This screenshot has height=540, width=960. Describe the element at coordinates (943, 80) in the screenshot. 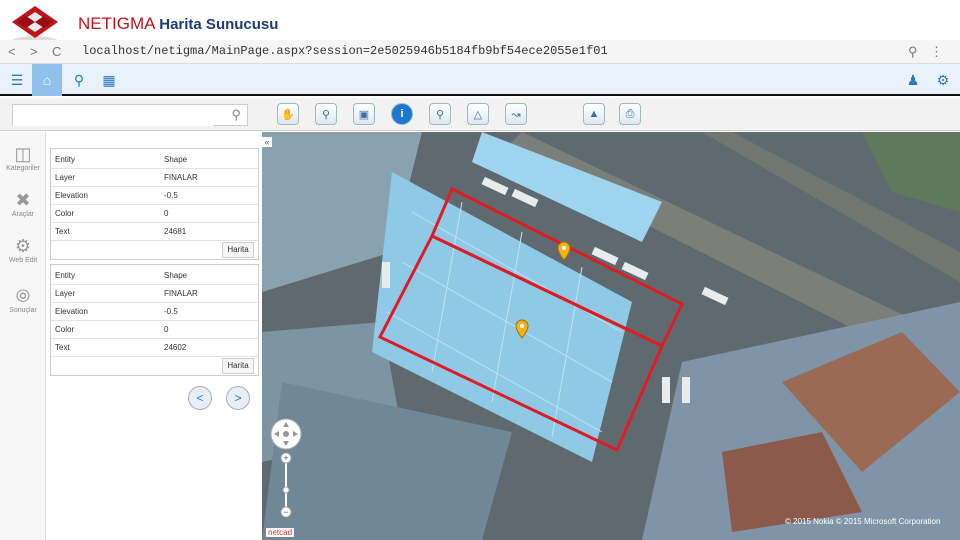

I see `settings-gear-icon: ⚙` at that location.